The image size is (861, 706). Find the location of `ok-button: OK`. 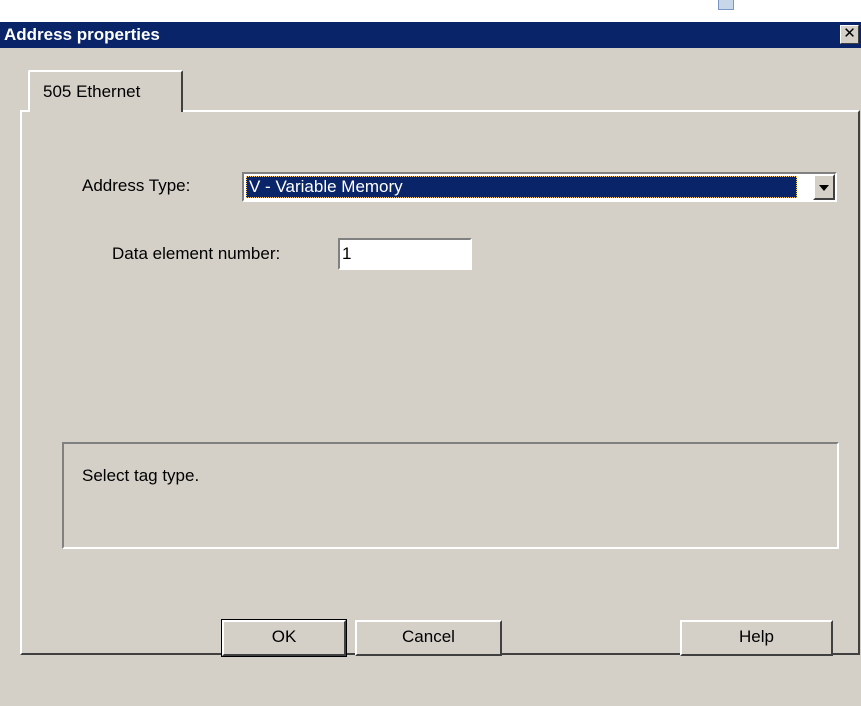

ok-button: OK is located at coordinates (284, 638).